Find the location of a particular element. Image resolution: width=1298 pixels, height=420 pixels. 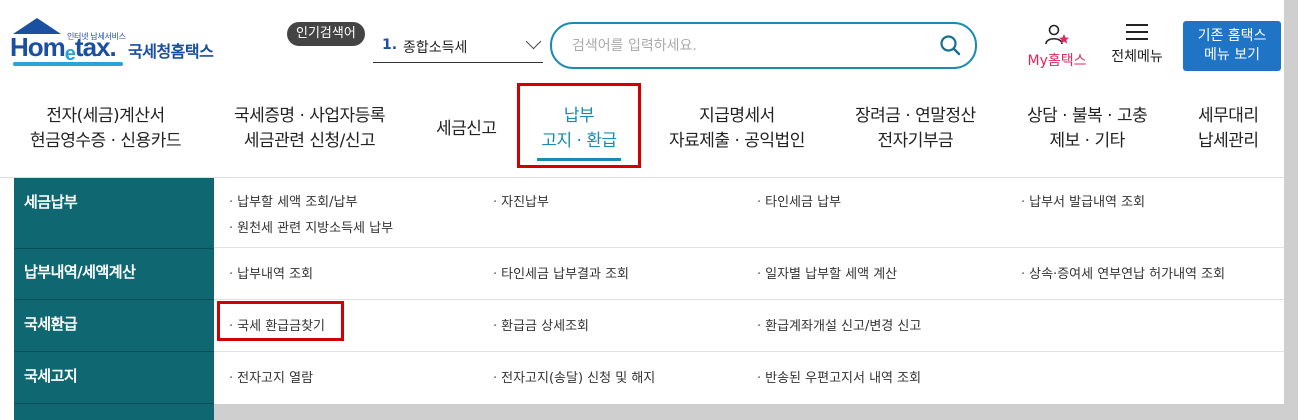

nav-label: 상담 · 불복 · 고충 is located at coordinates (1087, 116).